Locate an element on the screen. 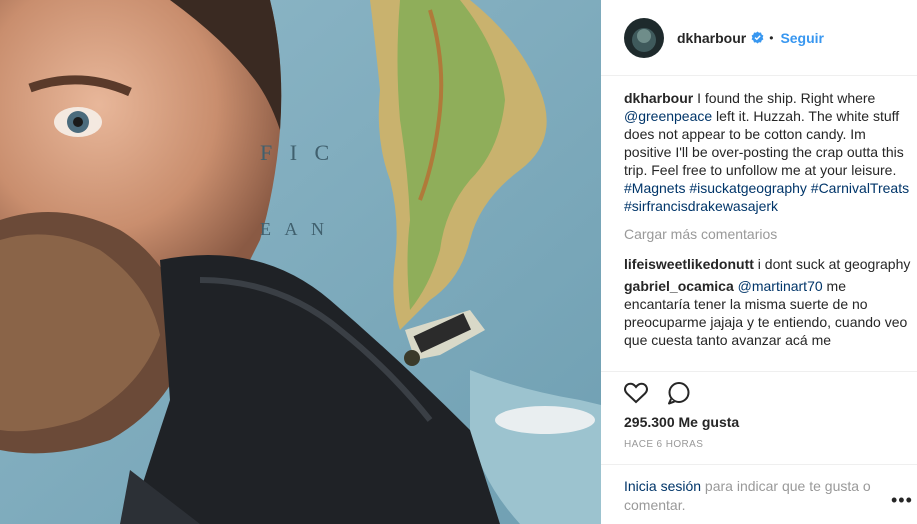 The width and height of the screenshot is (917, 524). verified-badge-icon is located at coordinates (757, 37).